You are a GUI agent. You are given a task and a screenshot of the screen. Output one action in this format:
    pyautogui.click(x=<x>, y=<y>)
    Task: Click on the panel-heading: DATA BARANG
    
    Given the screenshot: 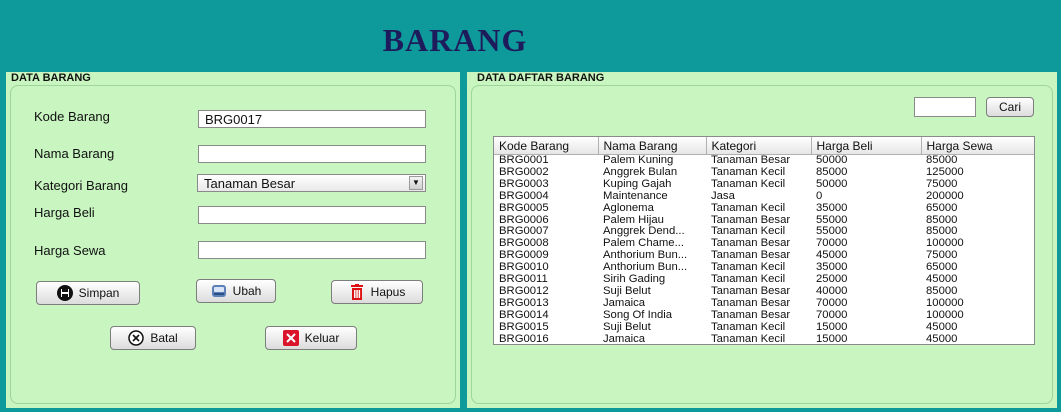 What is the action you would take?
    pyautogui.click(x=51, y=78)
    